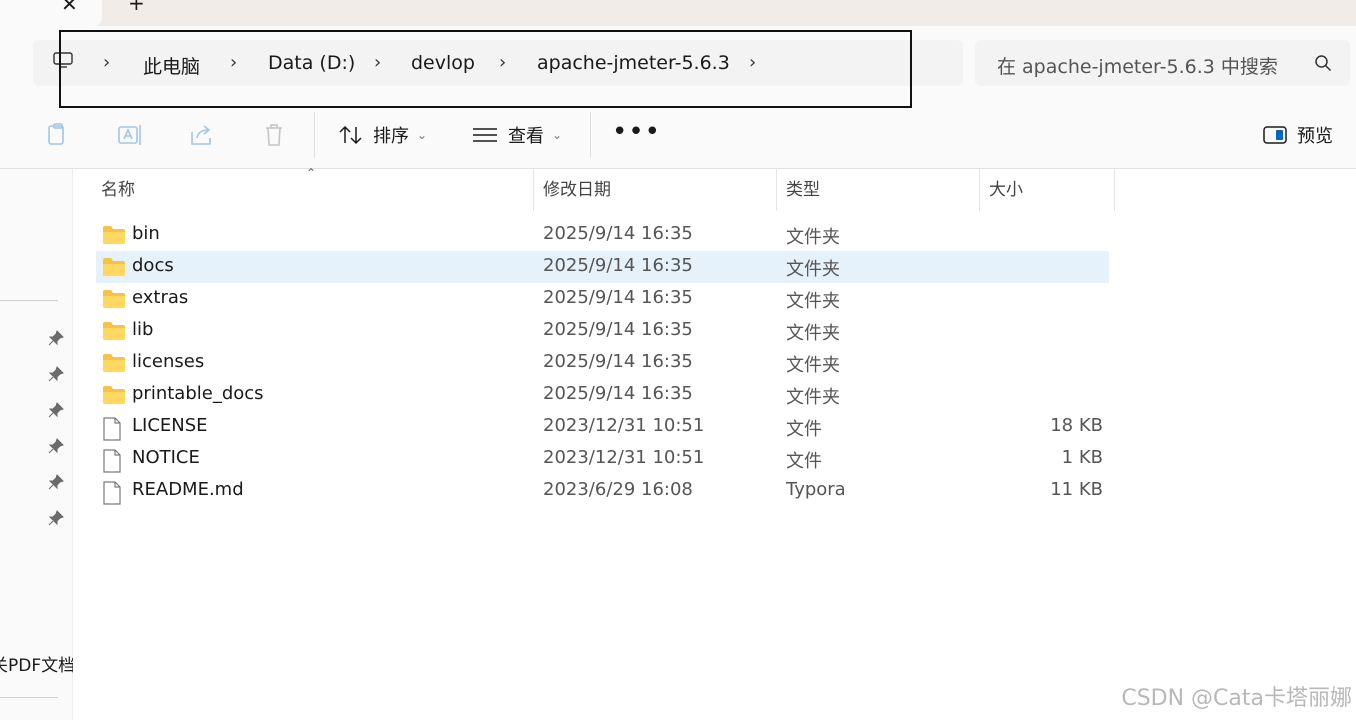 The image size is (1356, 720). I want to click on column-header-date: 修改日期, so click(577, 190).